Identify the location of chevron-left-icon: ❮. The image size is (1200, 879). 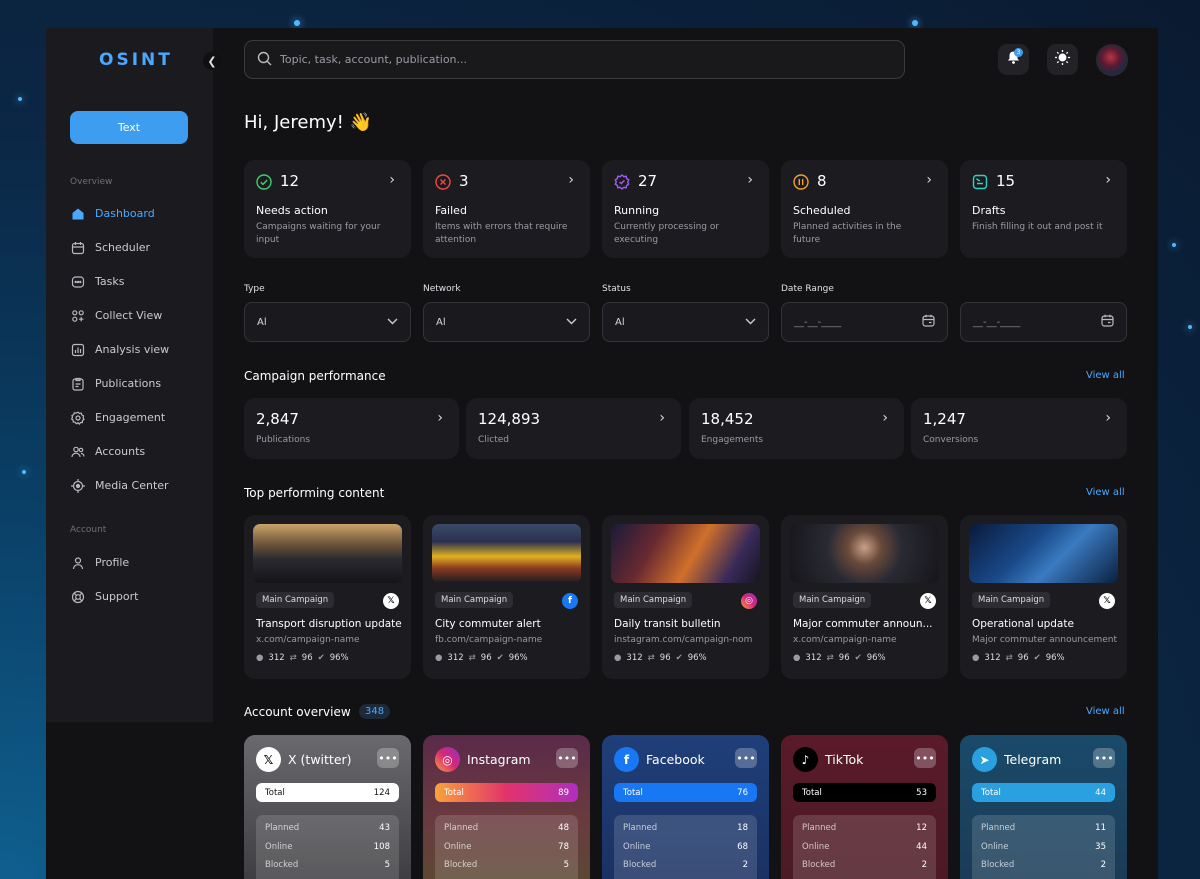
(212, 61).